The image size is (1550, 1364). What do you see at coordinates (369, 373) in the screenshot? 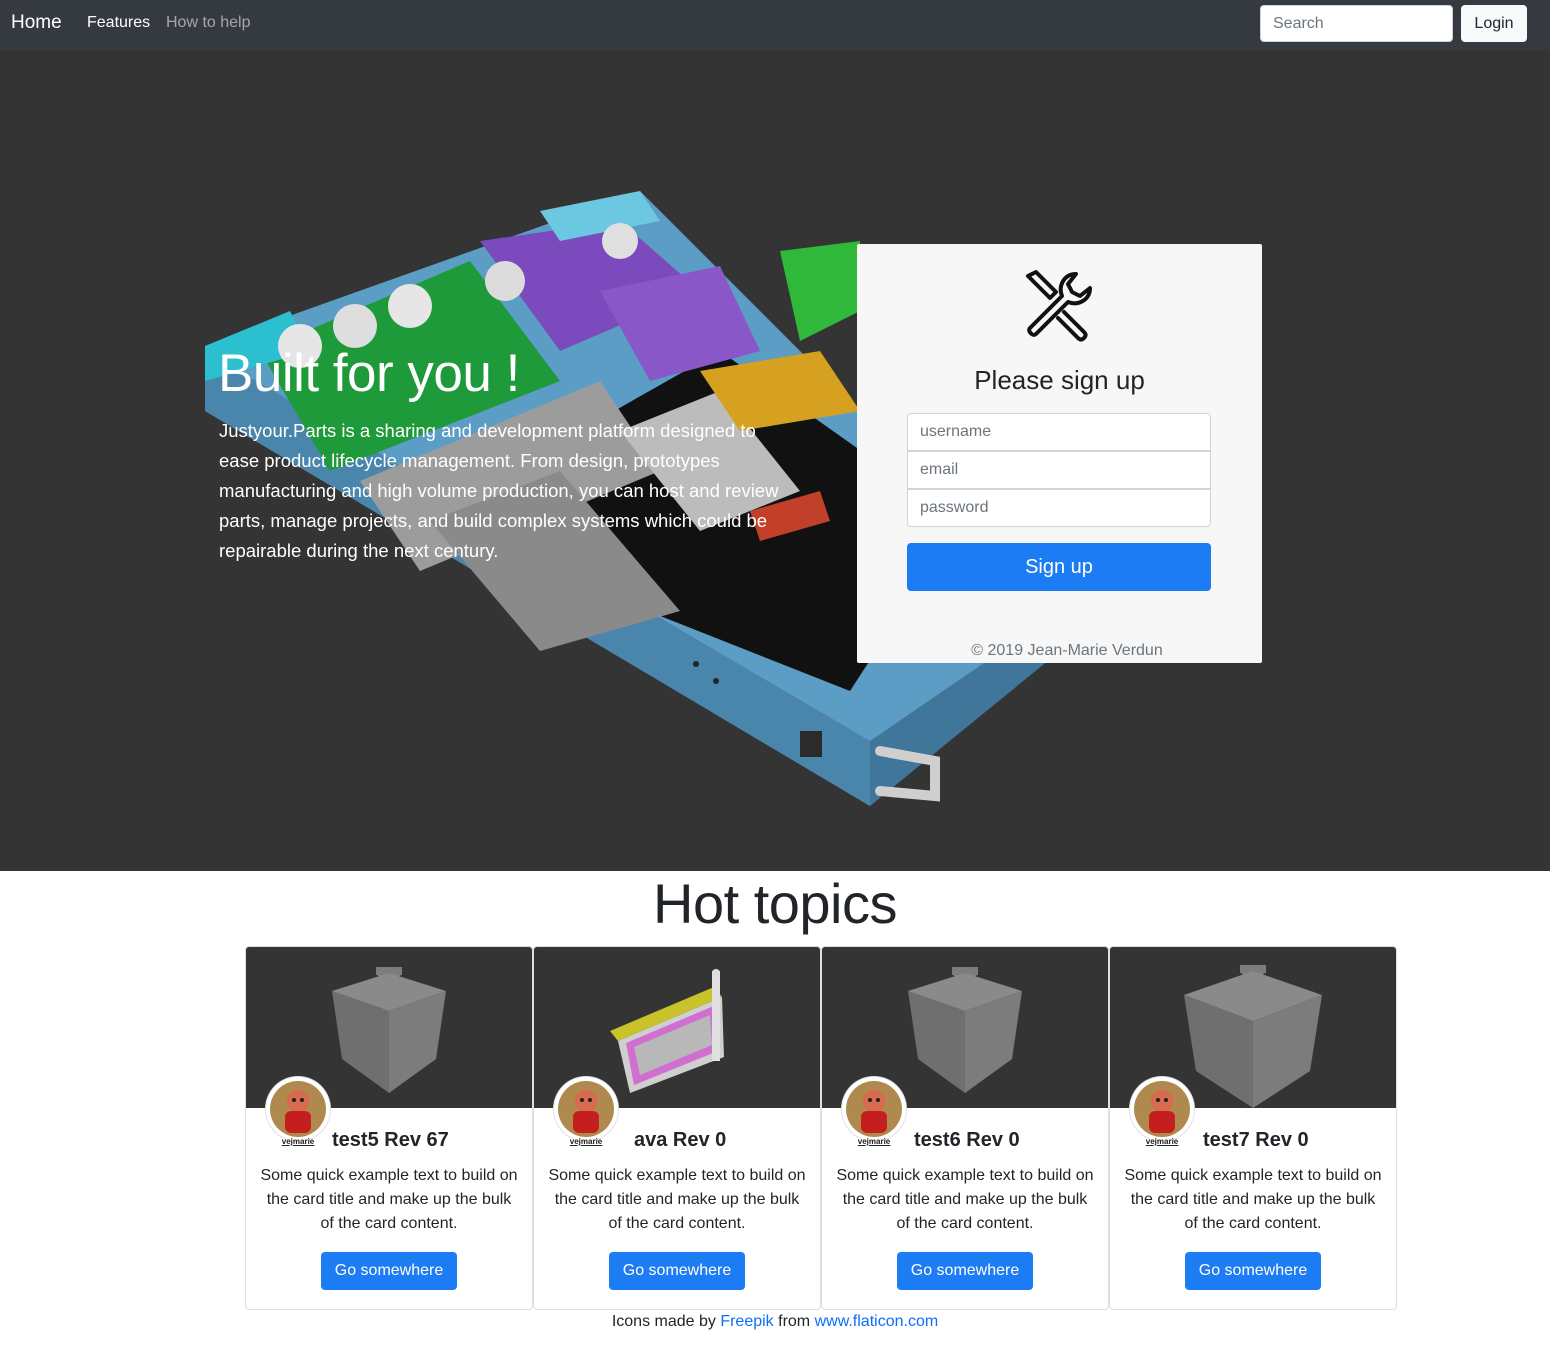
I see `hero-title: Built for you !` at bounding box center [369, 373].